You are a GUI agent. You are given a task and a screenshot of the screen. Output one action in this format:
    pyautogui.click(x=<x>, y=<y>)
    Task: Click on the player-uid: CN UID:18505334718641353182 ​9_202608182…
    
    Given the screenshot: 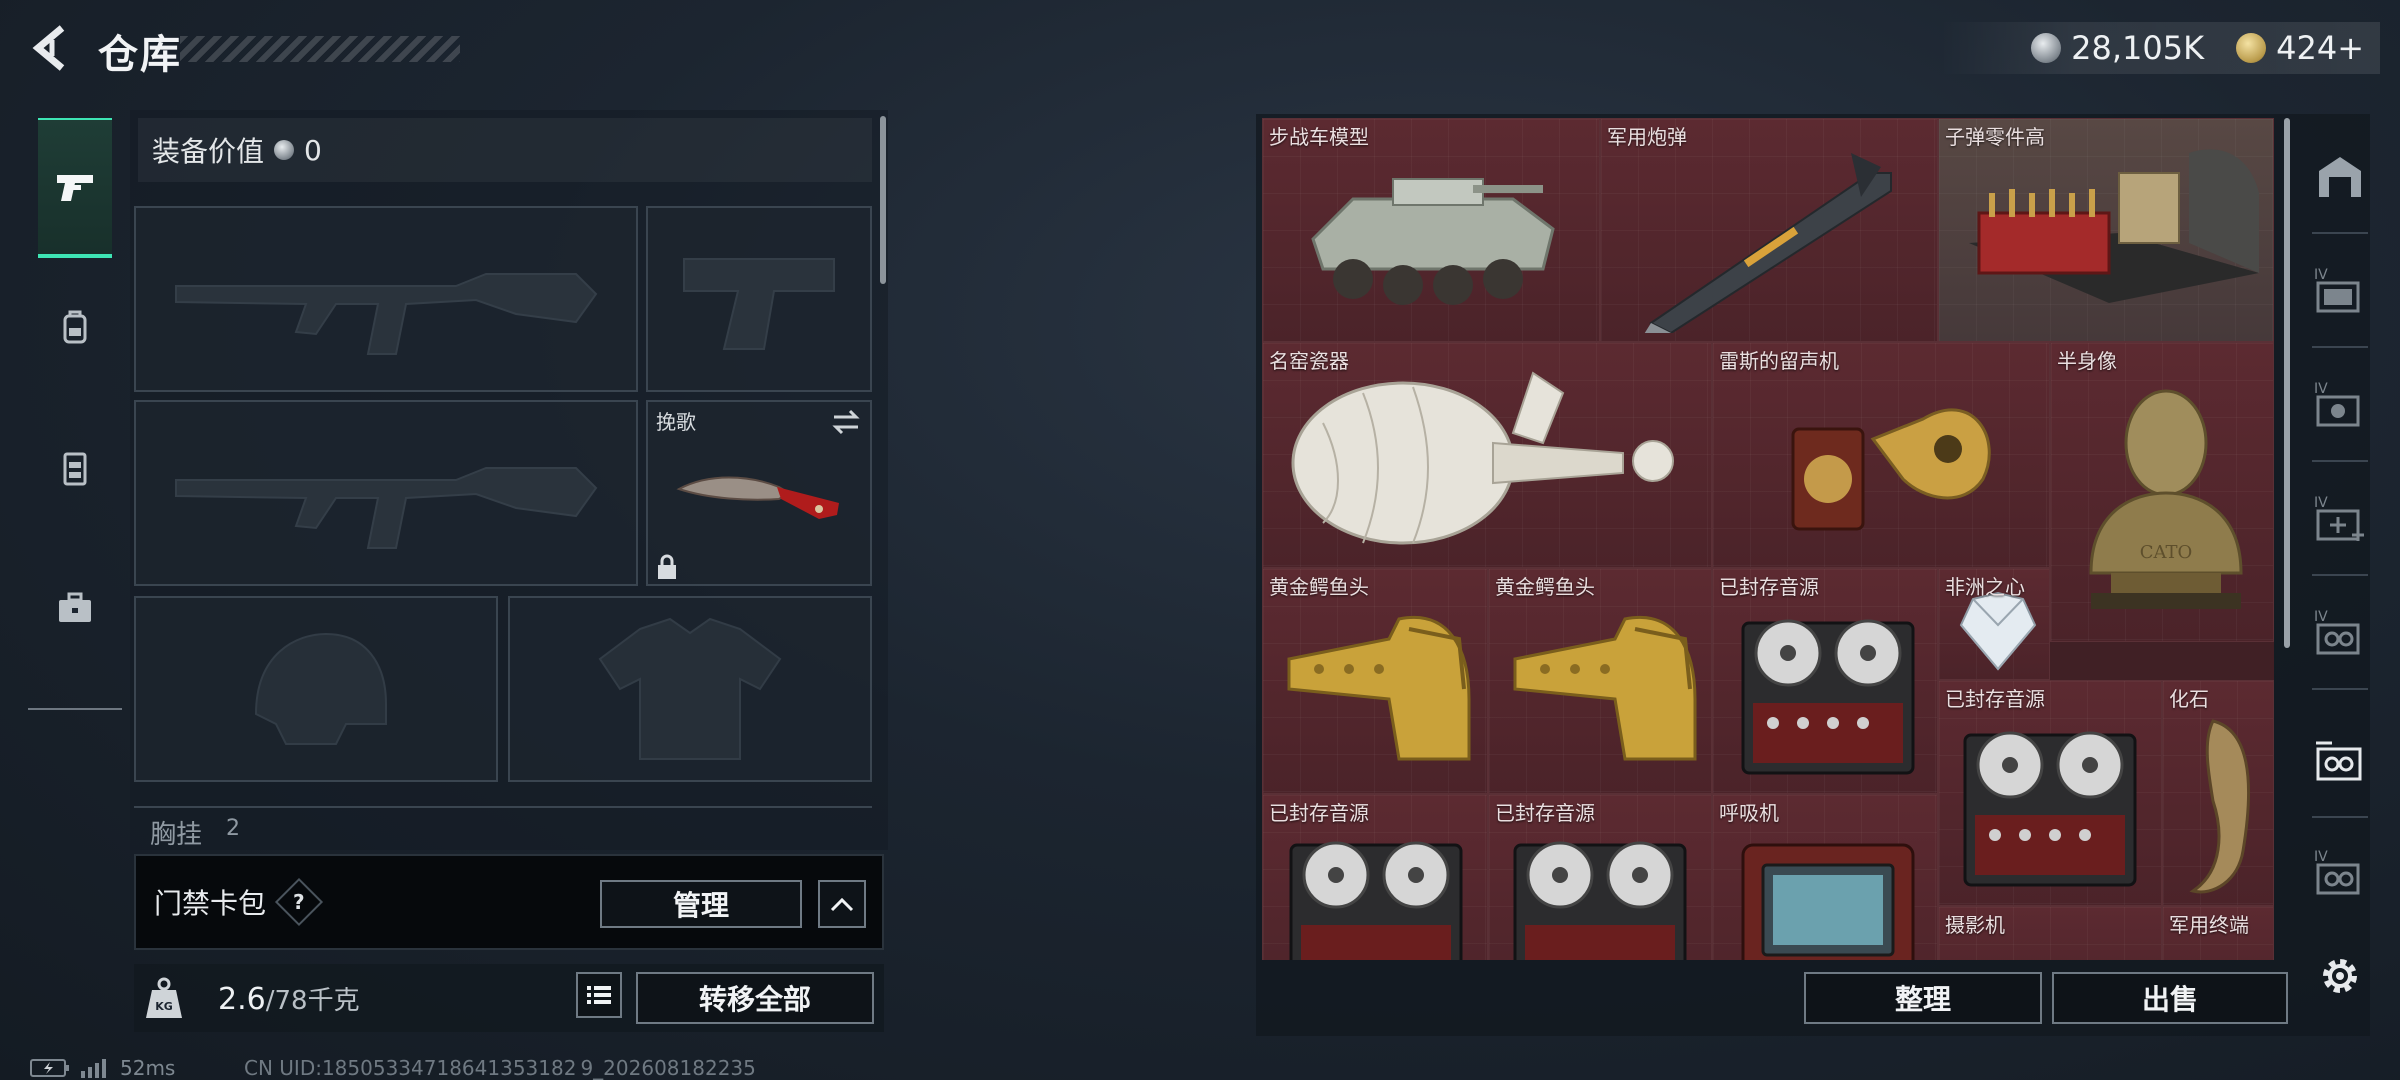 What is the action you would take?
    pyautogui.click(x=500, y=1068)
    